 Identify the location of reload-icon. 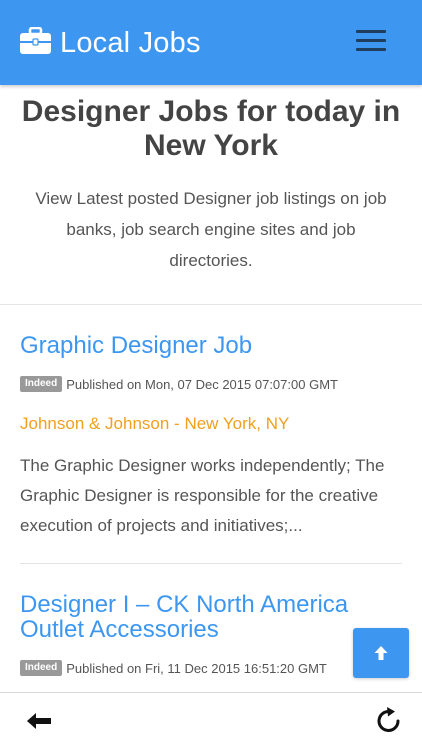
(389, 721).